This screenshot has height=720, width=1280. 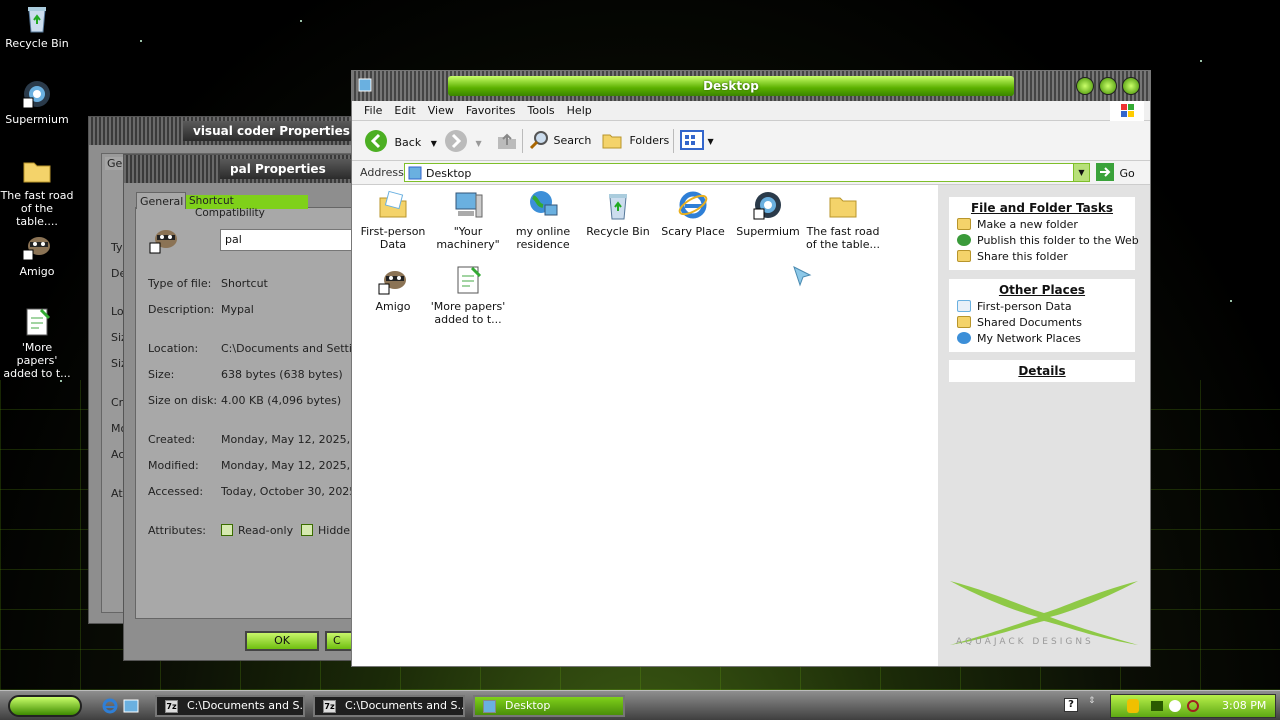 What do you see at coordinates (543, 220) in the screenshot?
I see `file-item-my-online-residence: my online residence` at bounding box center [543, 220].